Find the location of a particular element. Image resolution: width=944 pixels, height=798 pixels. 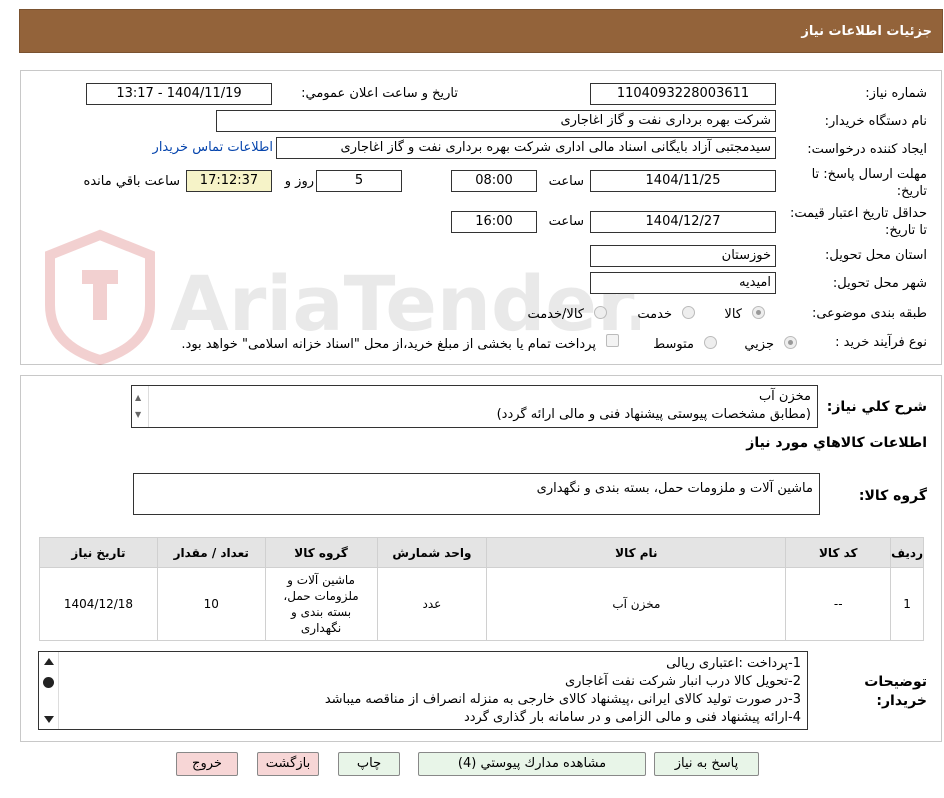

treasury-payment-checkbox is located at coordinates (612, 340).